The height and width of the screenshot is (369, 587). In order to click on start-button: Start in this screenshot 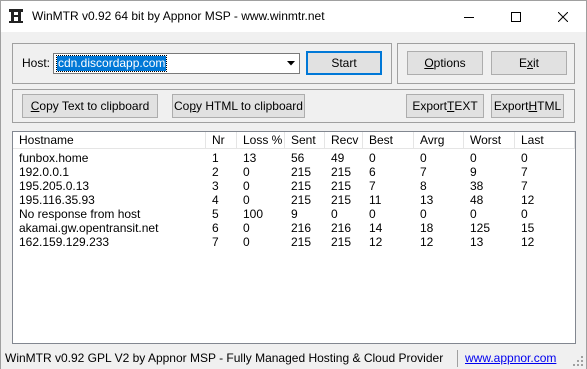, I will do `click(344, 63)`.